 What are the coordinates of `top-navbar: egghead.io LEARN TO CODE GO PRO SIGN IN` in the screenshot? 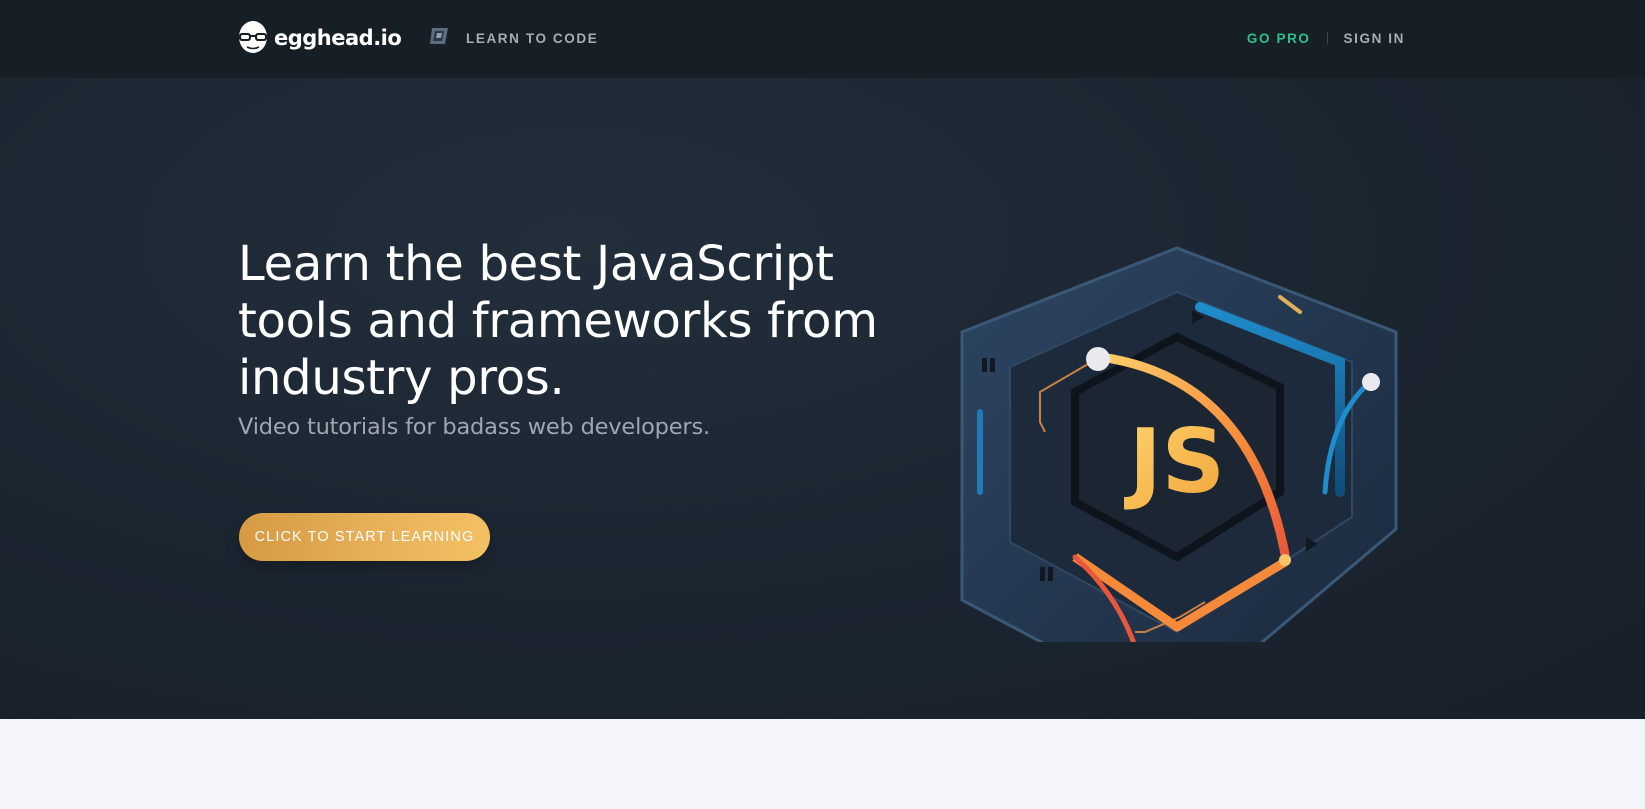 It's located at (822, 39).